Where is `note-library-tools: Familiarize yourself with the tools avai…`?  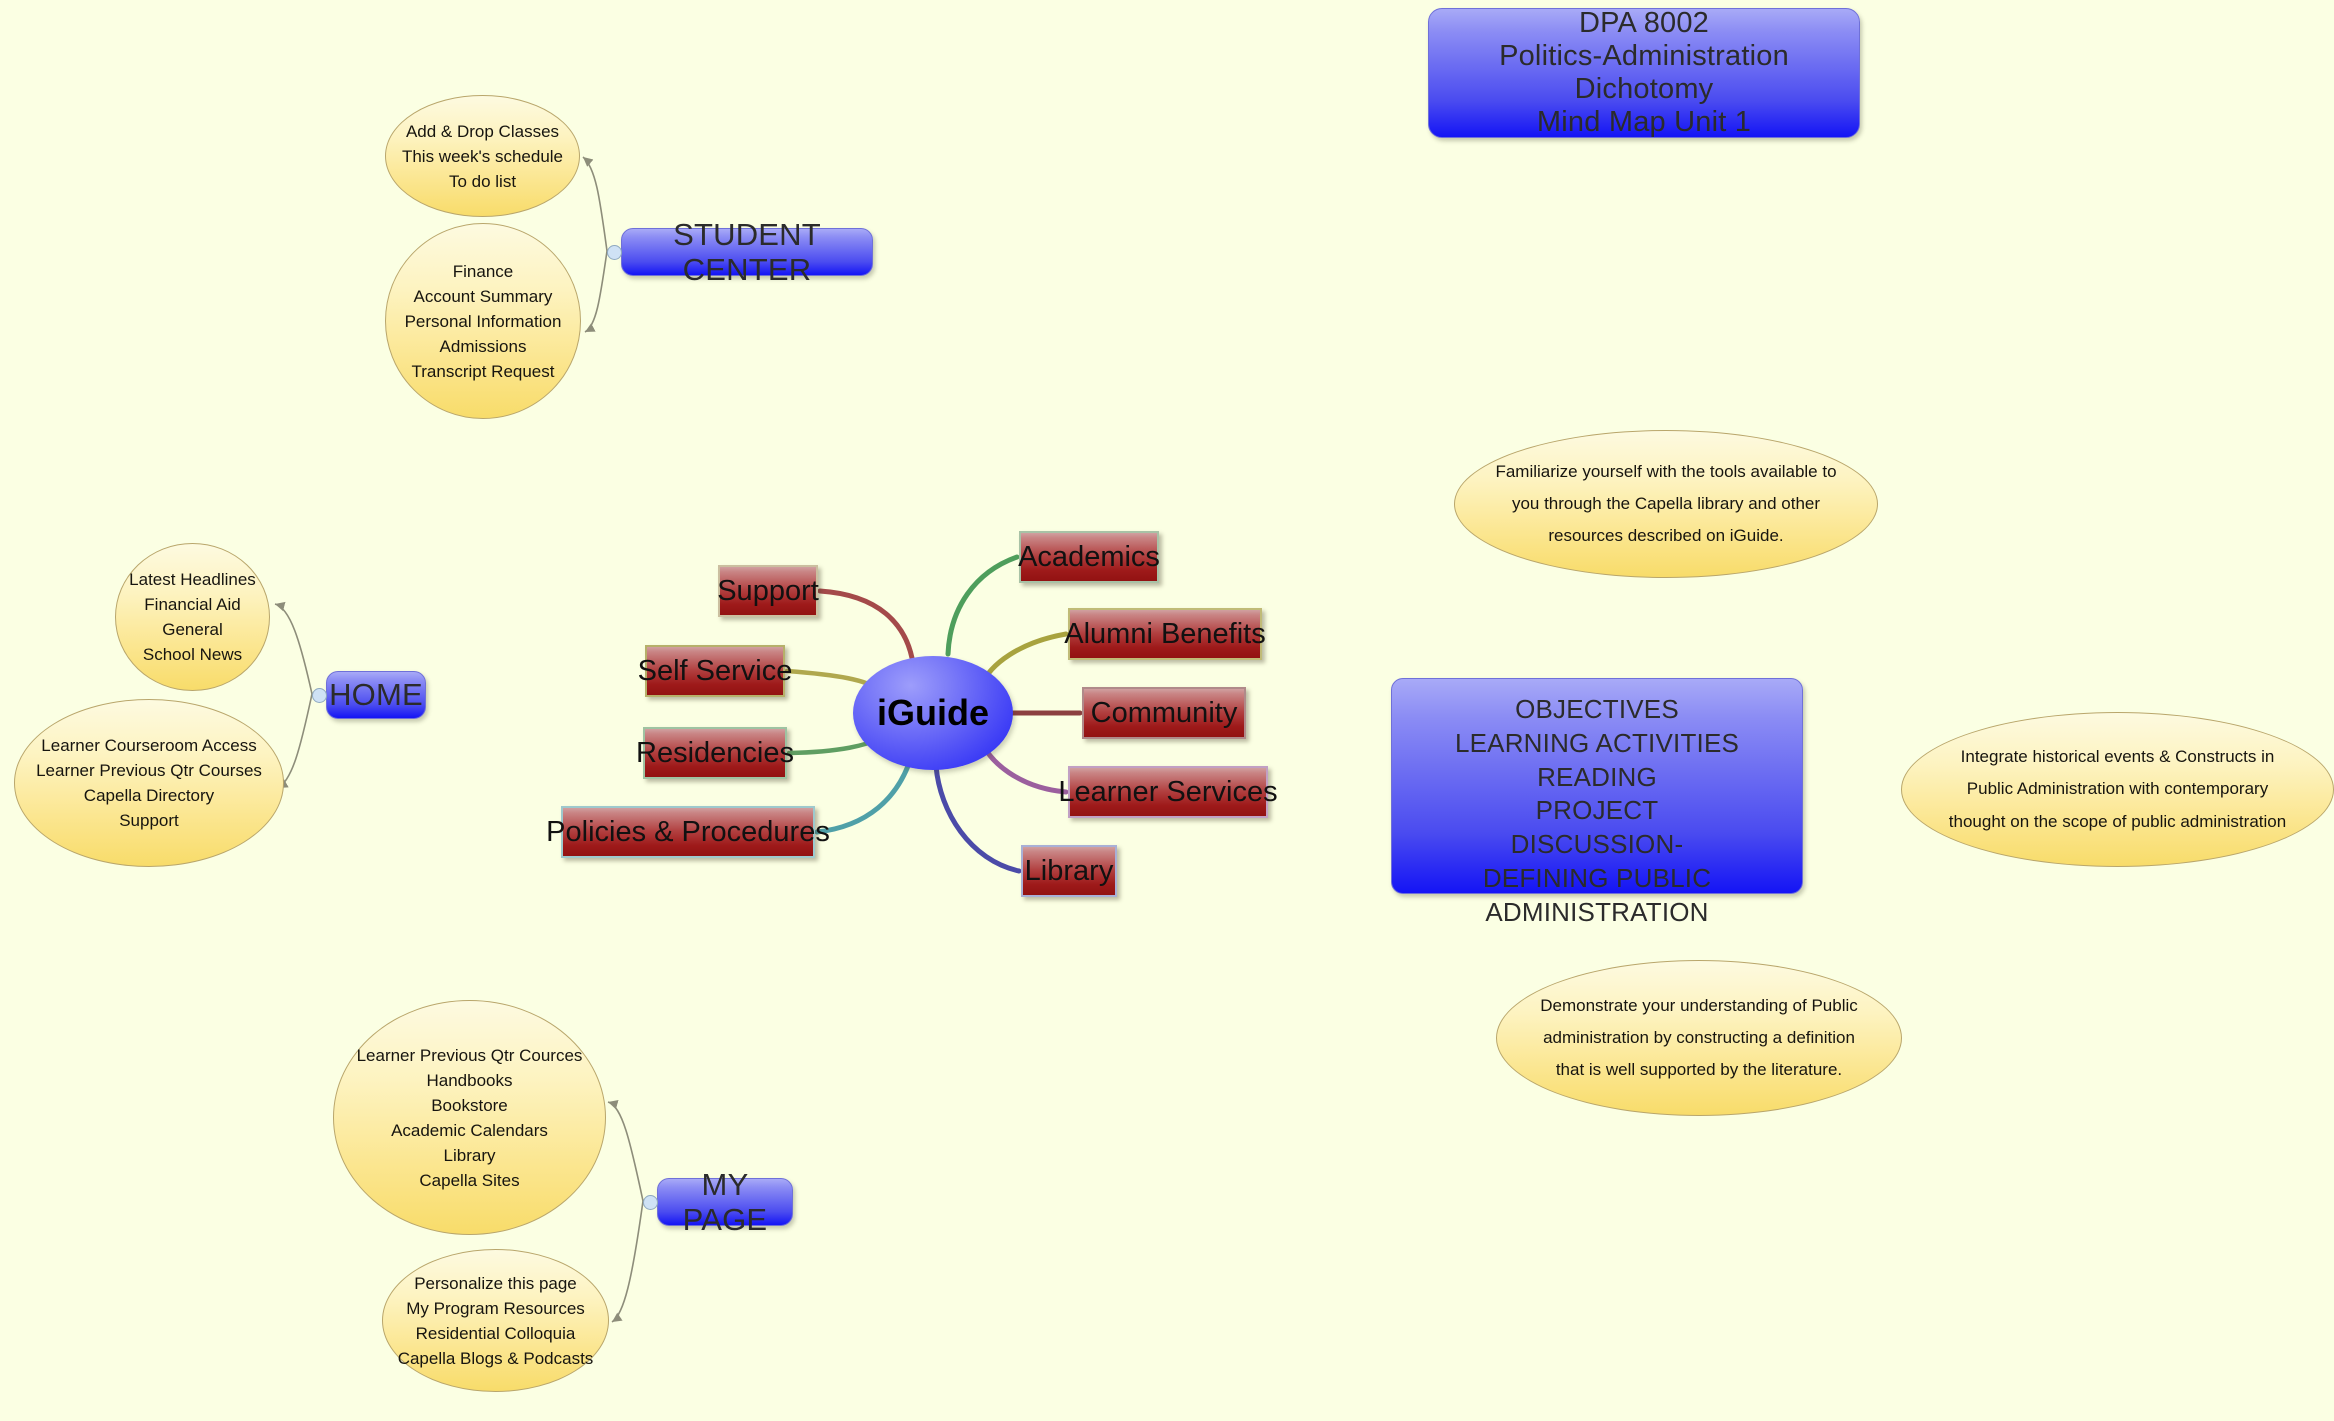
note-library-tools: Familiarize yourself with the tools avai… is located at coordinates (1666, 504).